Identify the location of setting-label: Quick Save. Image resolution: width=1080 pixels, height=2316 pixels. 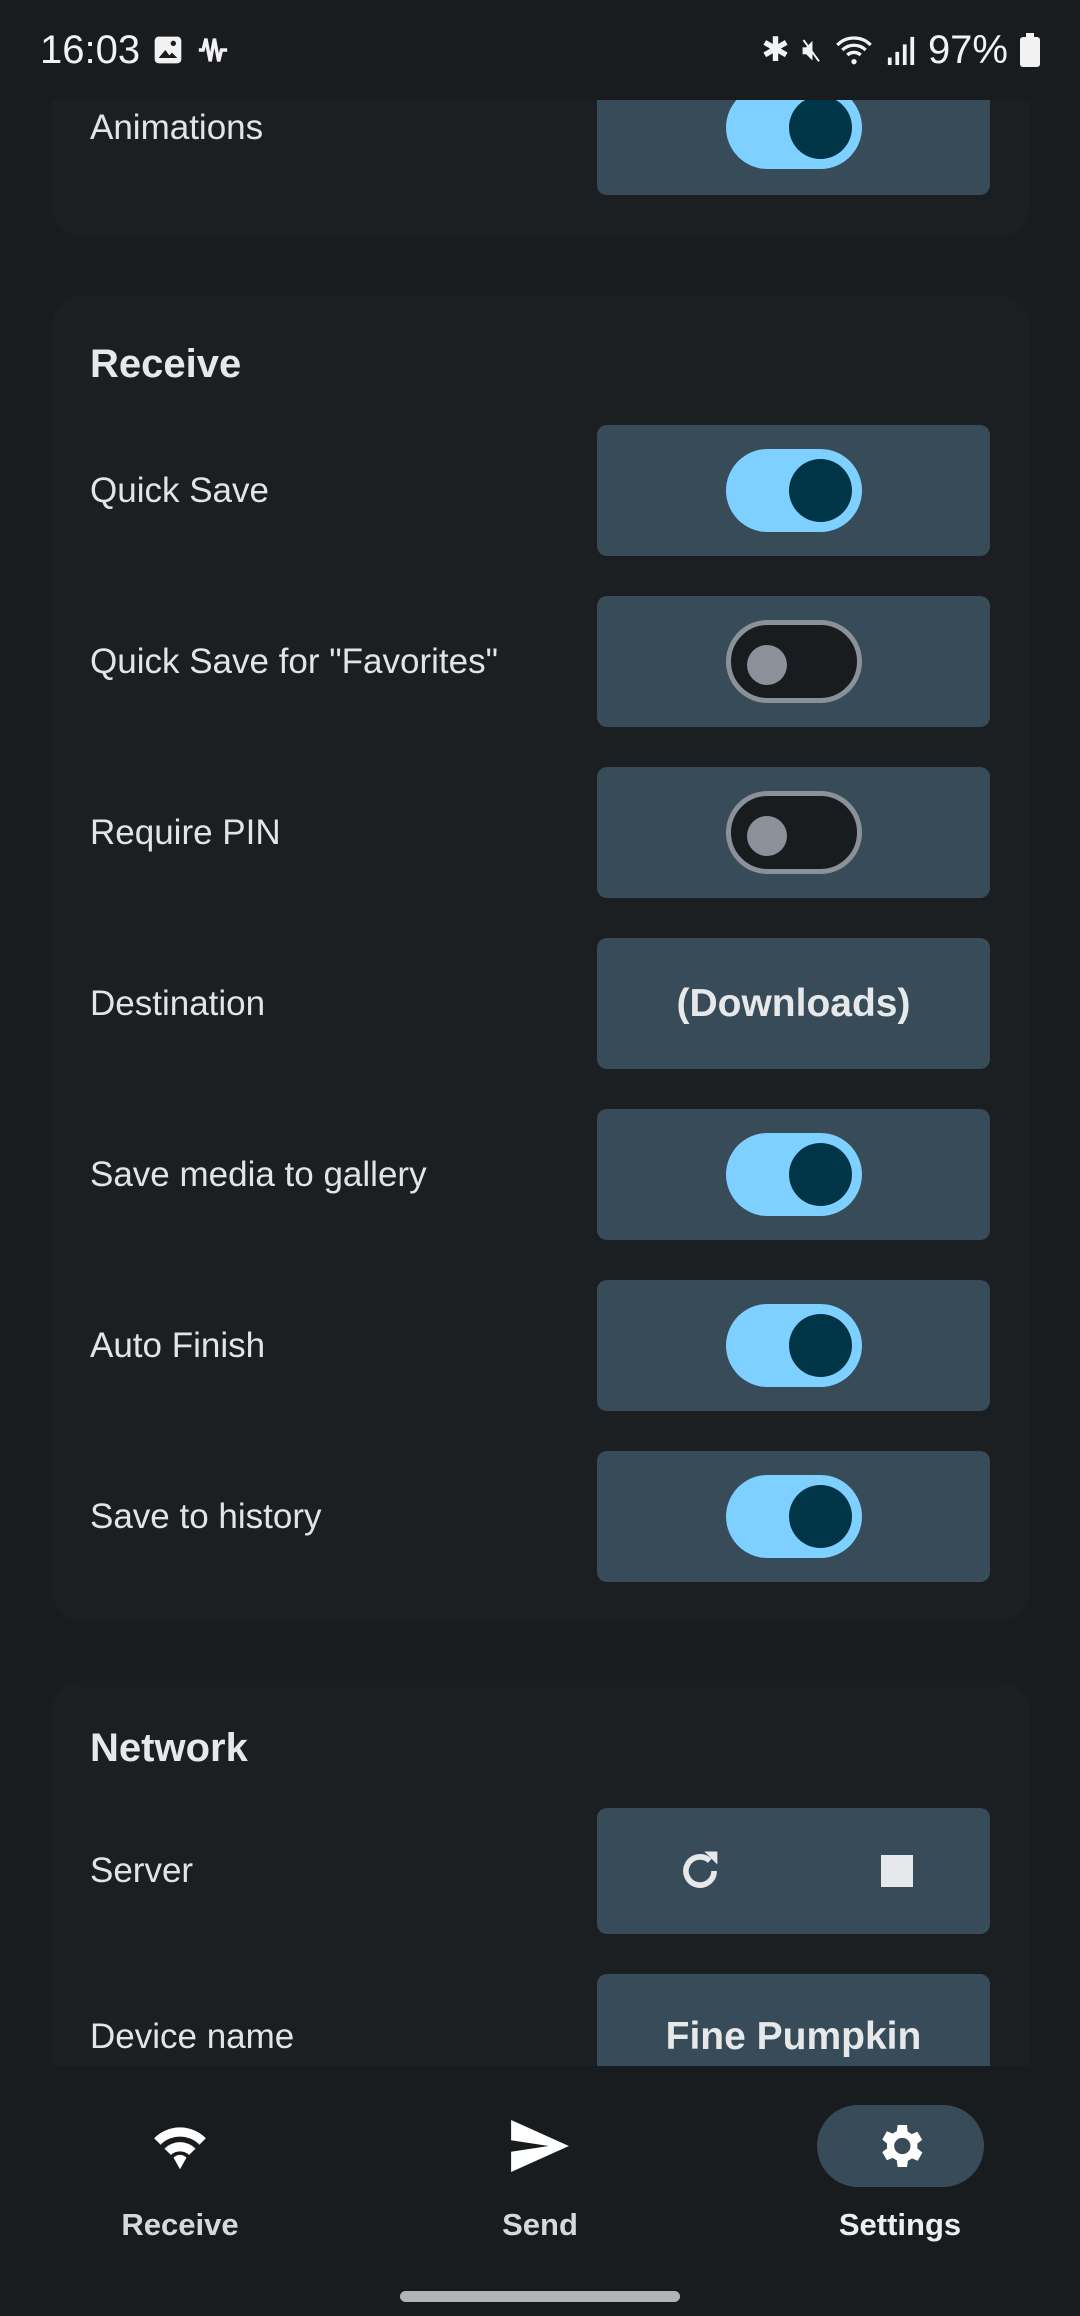
(179, 490).